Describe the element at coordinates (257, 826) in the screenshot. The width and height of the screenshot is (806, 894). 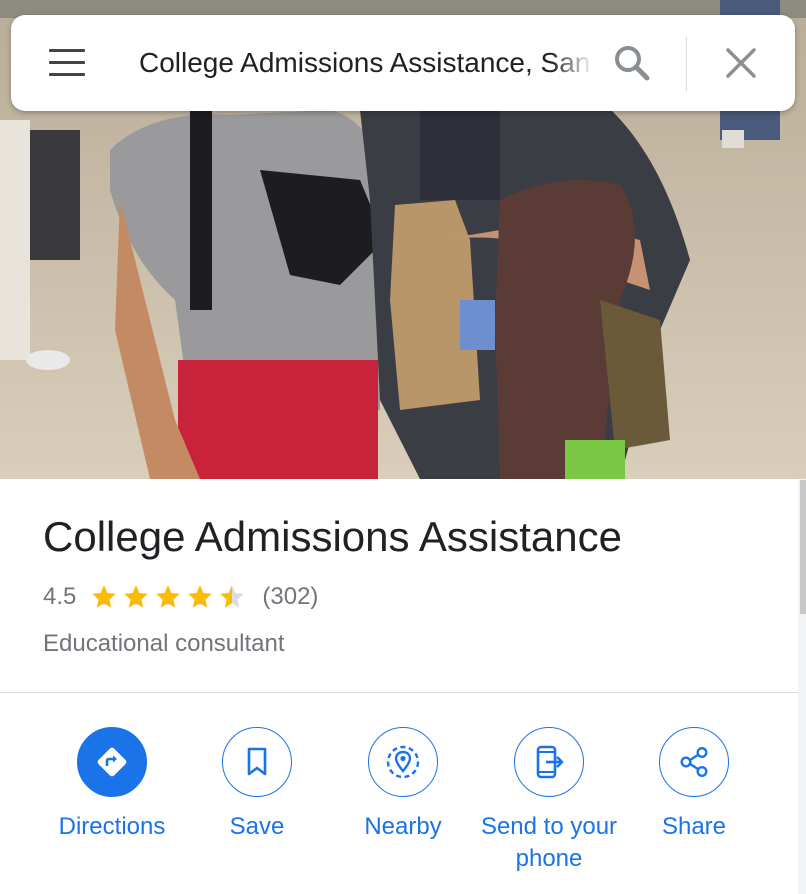
I see `save-label: Save` at that location.